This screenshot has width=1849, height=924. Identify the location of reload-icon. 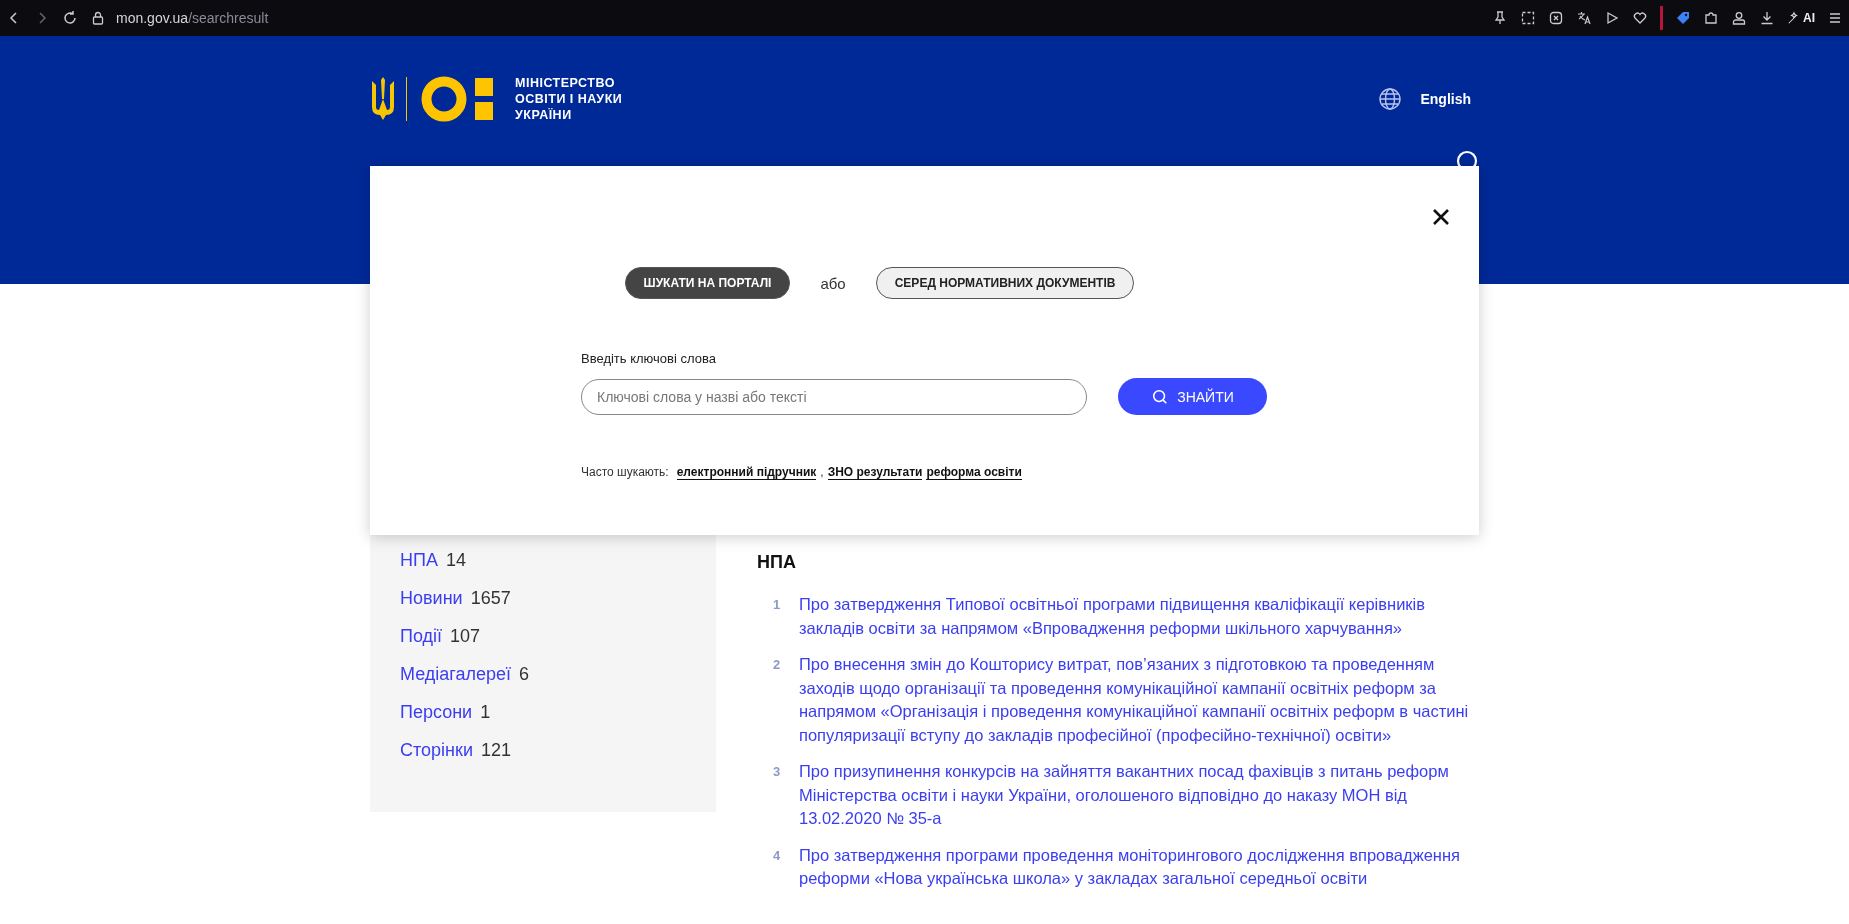
(70, 18).